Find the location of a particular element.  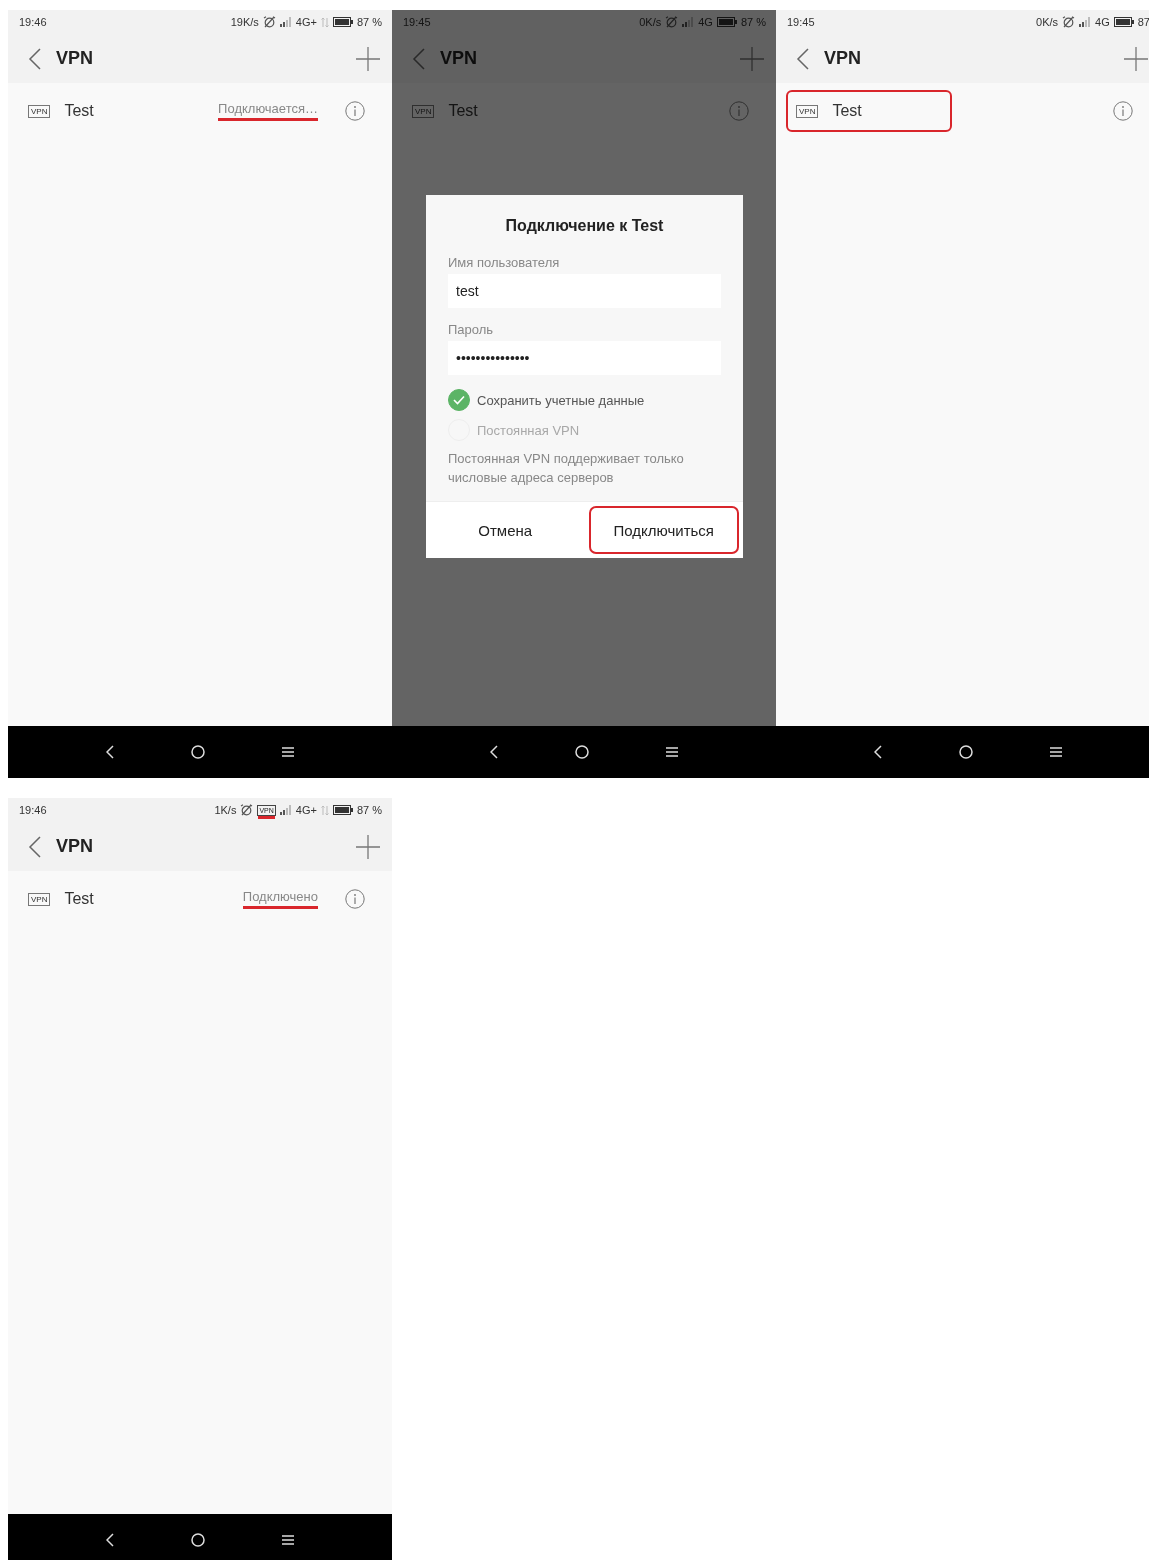

input-field: ••••••••••••••• is located at coordinates (584, 358).